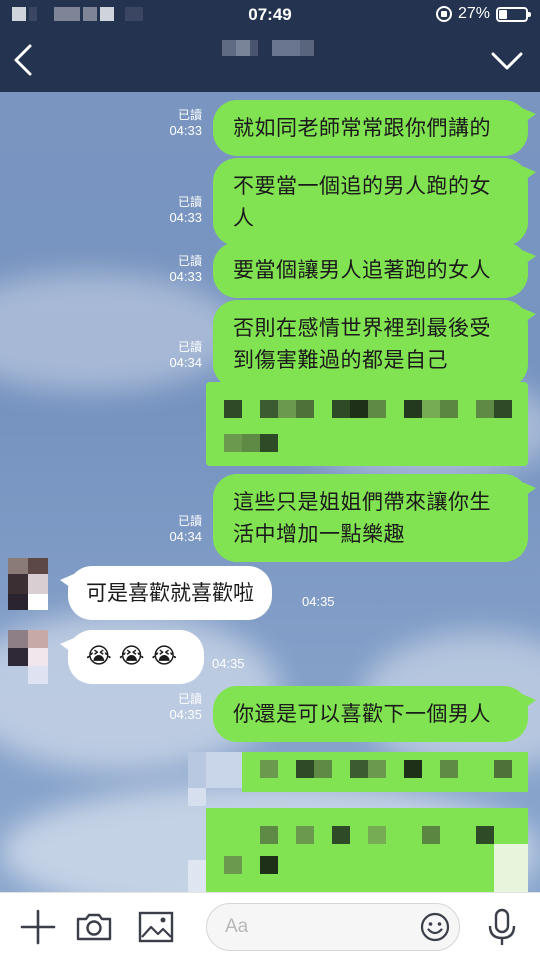  What do you see at coordinates (270, 15) in the screenshot?
I see `status-bar: 07:49 27%` at bounding box center [270, 15].